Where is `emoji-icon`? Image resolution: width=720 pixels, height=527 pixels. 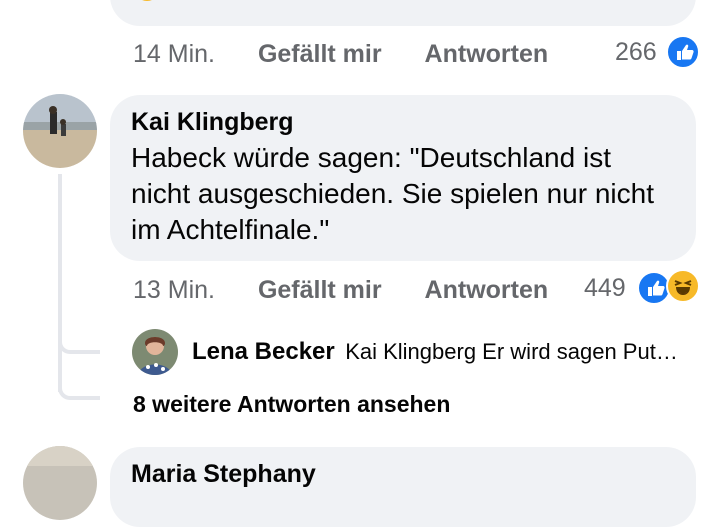 emoji-icon is located at coordinates (147, 7).